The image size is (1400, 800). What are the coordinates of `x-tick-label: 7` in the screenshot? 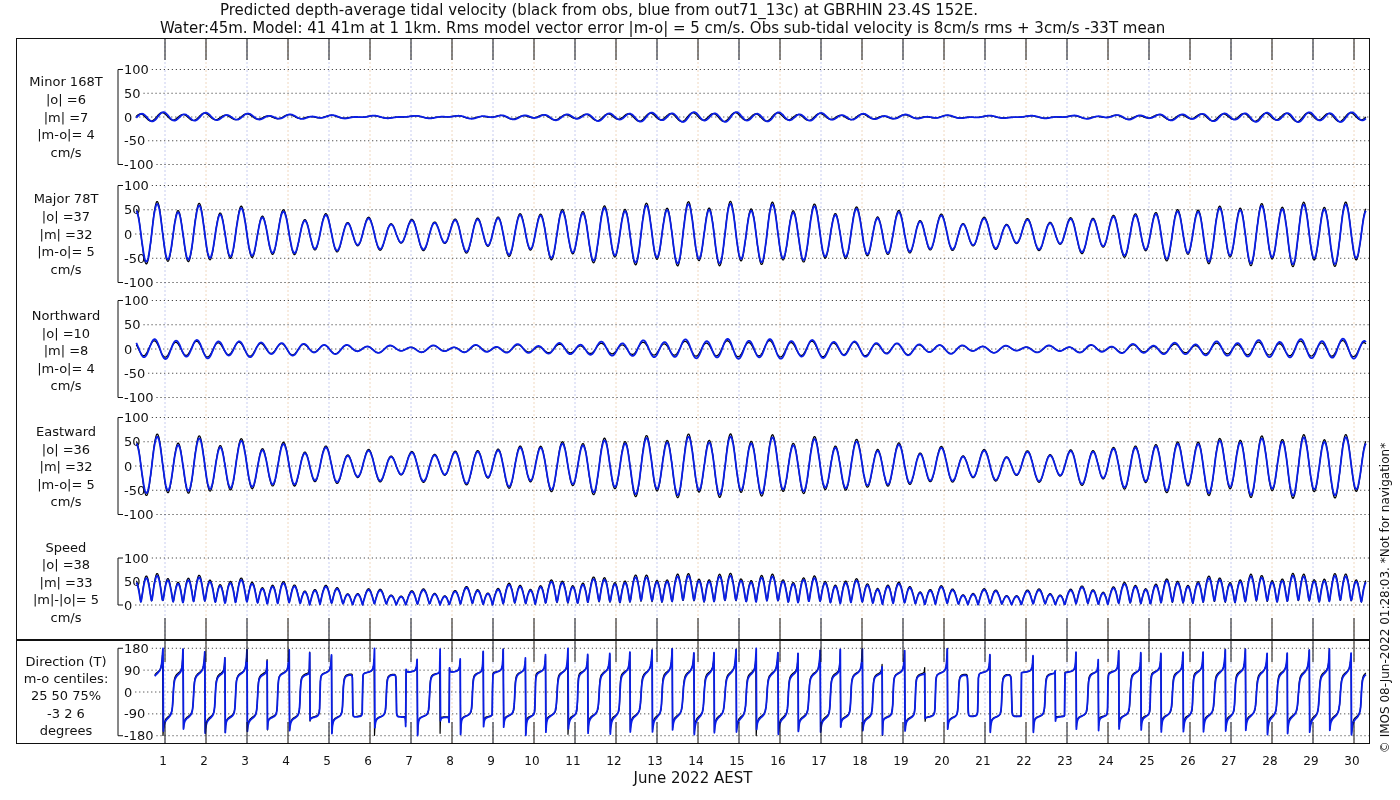 It's located at (409, 761).